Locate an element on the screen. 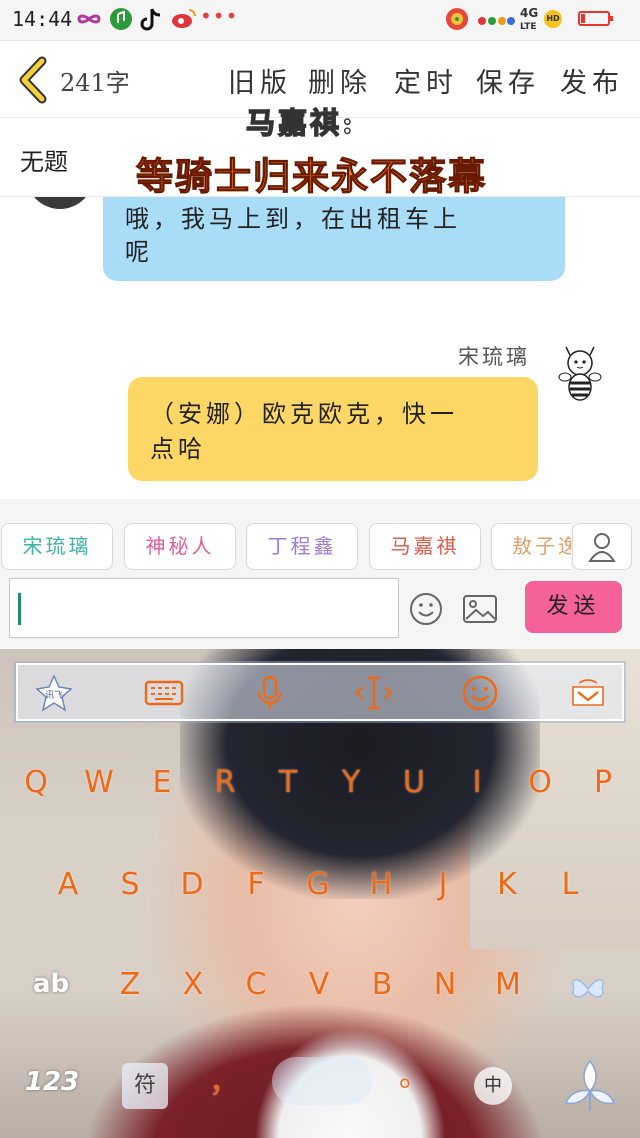 The image size is (640, 1138). key-v: V is located at coordinates (319, 985).